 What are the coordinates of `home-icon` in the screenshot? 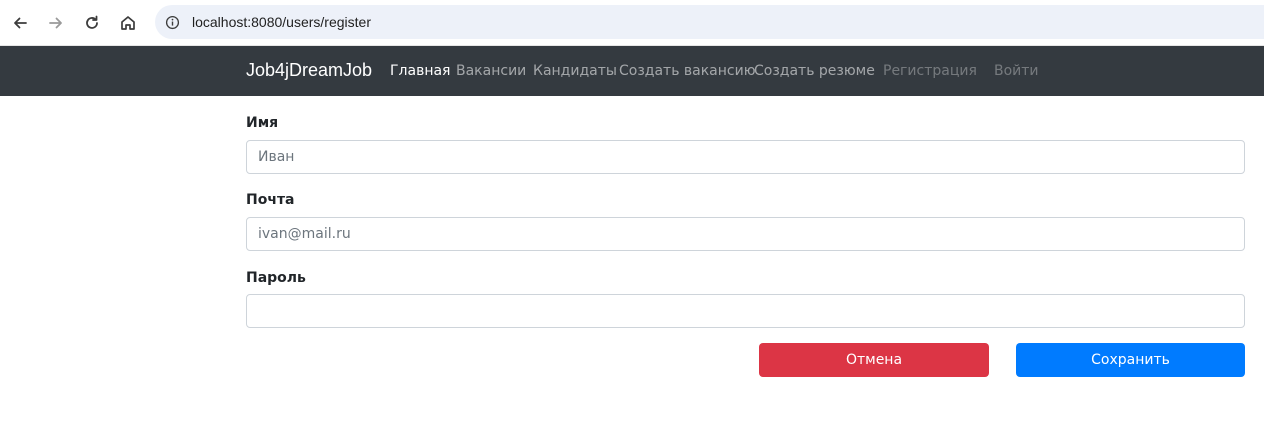 It's located at (128, 23).